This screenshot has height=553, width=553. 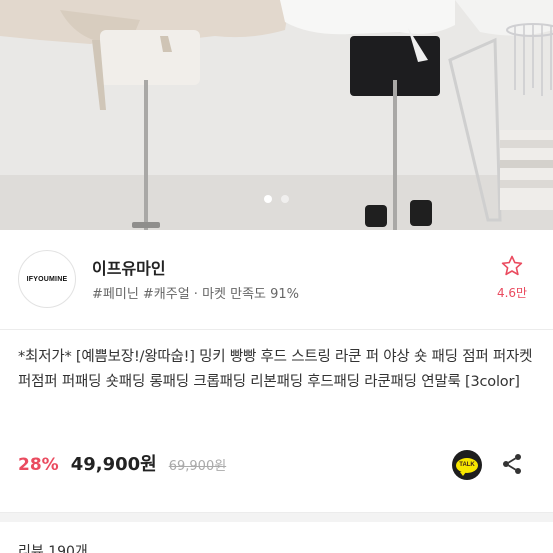 I want to click on talk-label: TALK, so click(x=467, y=465).